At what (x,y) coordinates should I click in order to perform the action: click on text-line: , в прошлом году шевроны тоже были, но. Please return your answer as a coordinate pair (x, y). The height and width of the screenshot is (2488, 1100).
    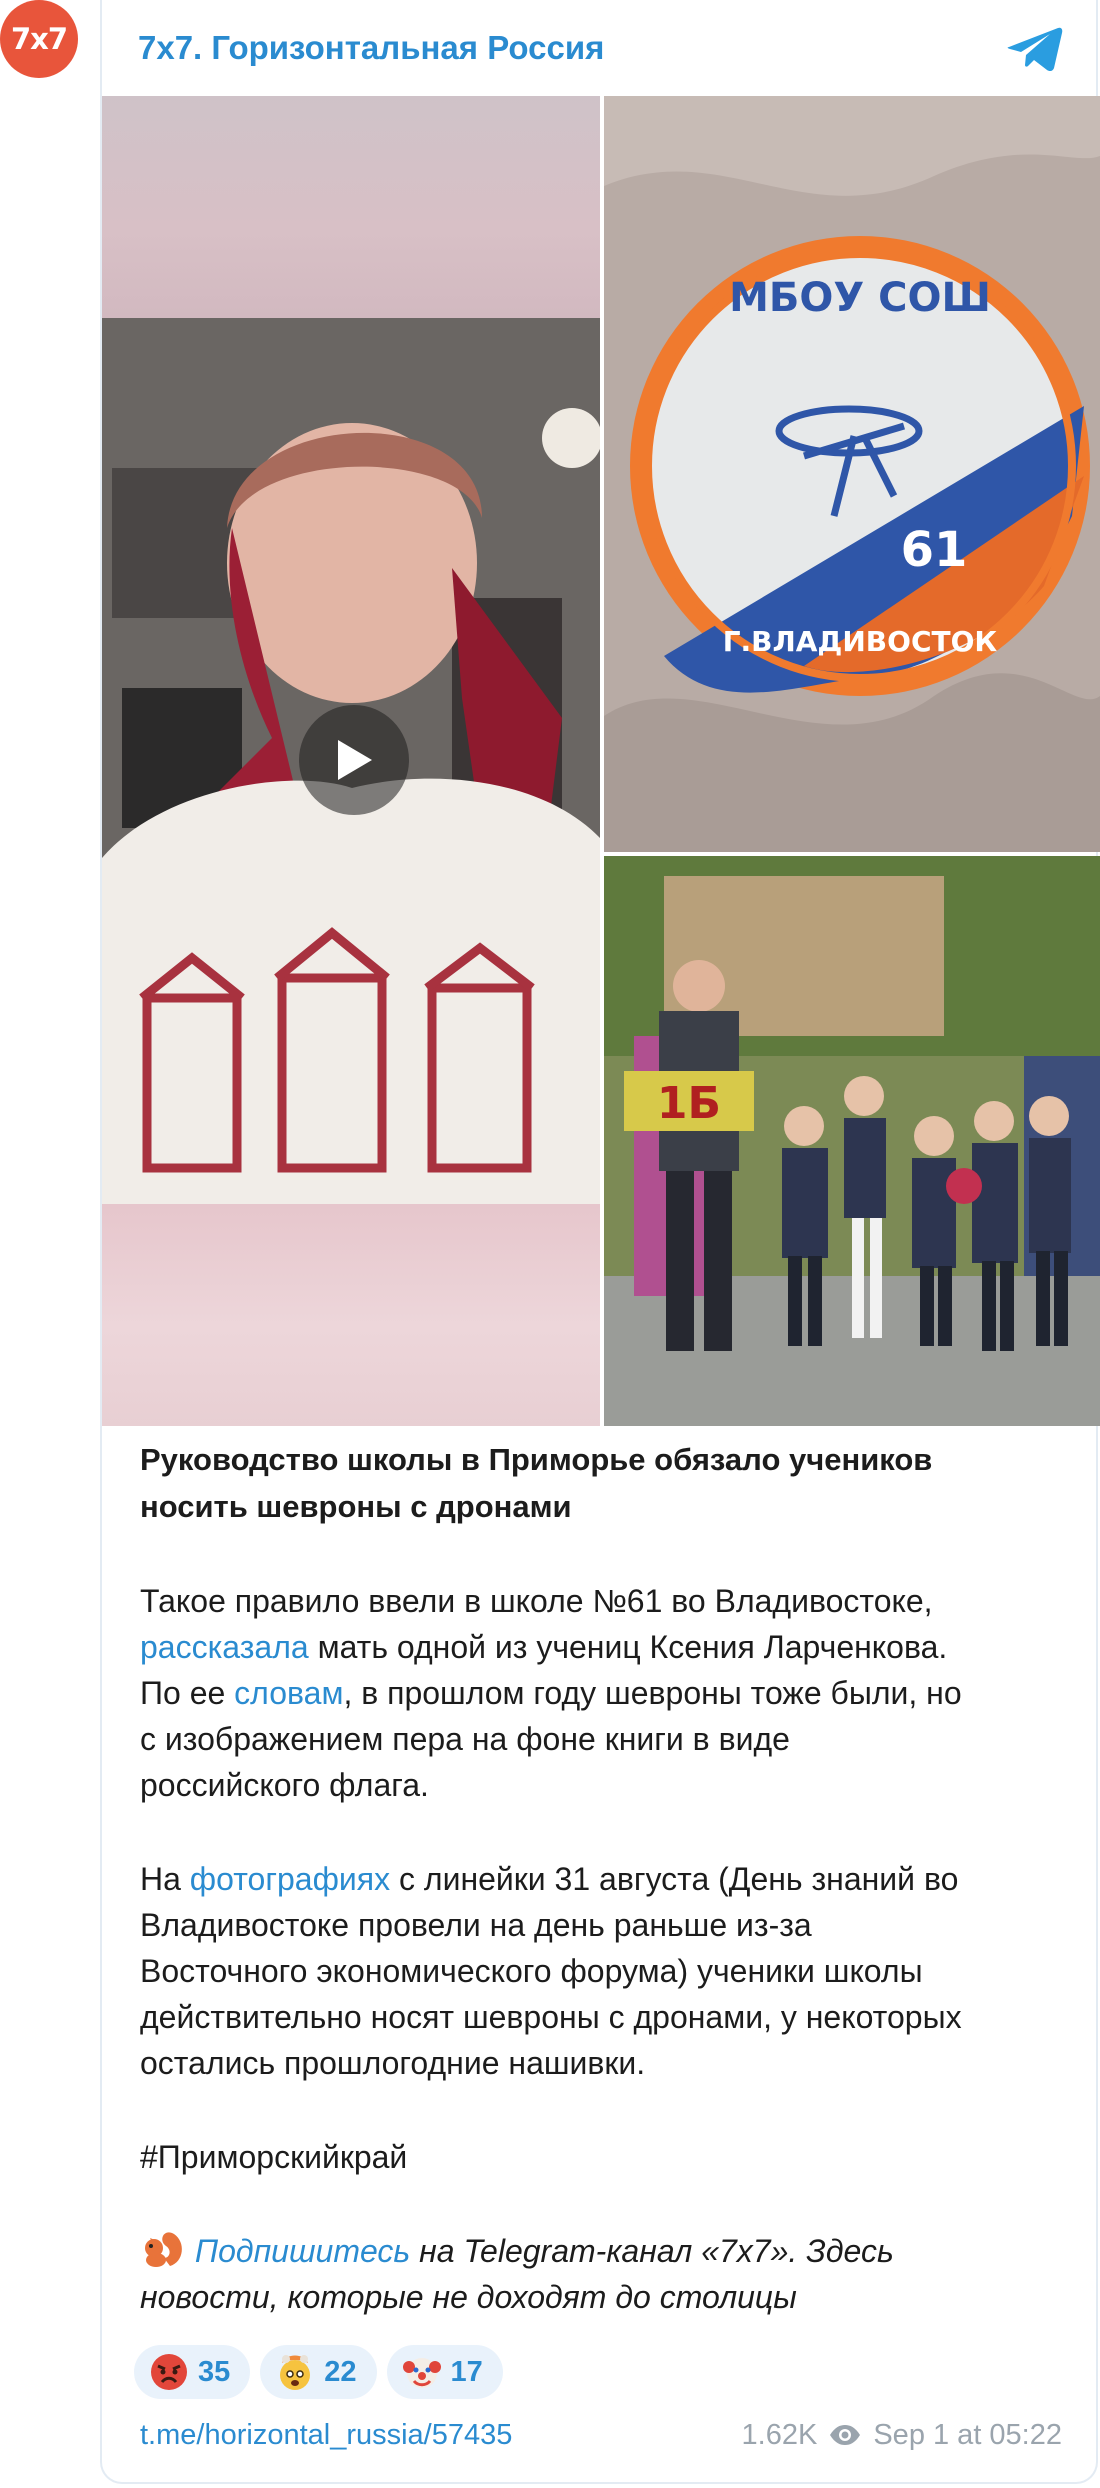
    Looking at the image, I should click on (652, 1693).